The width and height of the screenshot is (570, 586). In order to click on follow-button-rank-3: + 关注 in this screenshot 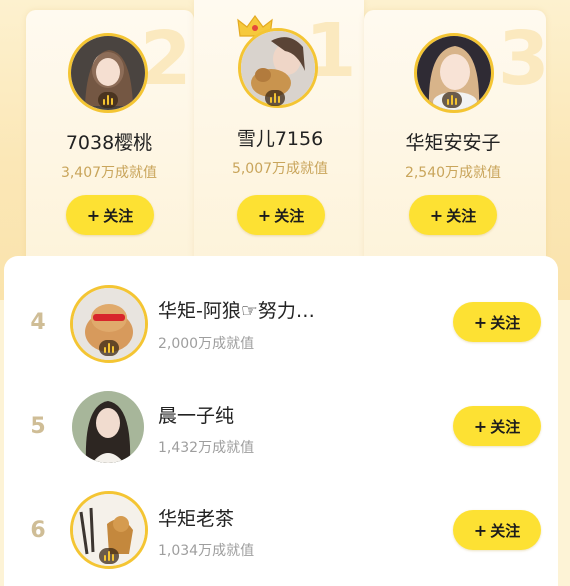, I will do `click(453, 215)`.